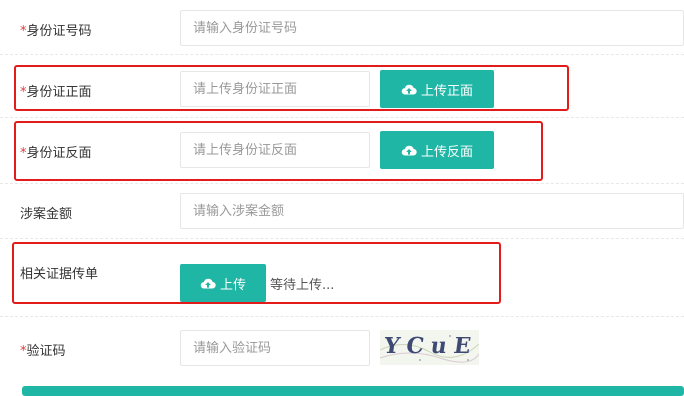 The width and height of the screenshot is (684, 396). What do you see at coordinates (432, 28) in the screenshot?
I see `id-number-input` at bounding box center [432, 28].